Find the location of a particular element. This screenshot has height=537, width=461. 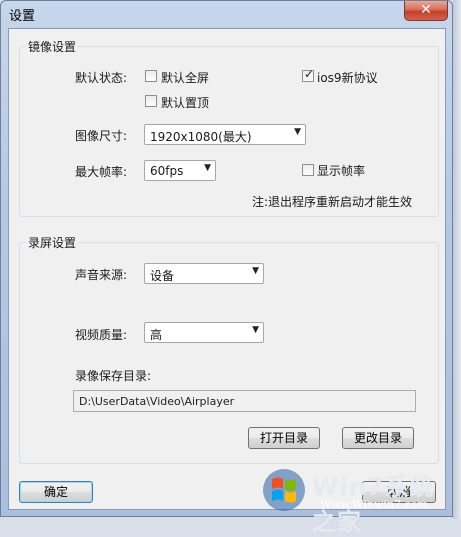

max-fps-label: 最大帧率: is located at coordinates (101, 172).